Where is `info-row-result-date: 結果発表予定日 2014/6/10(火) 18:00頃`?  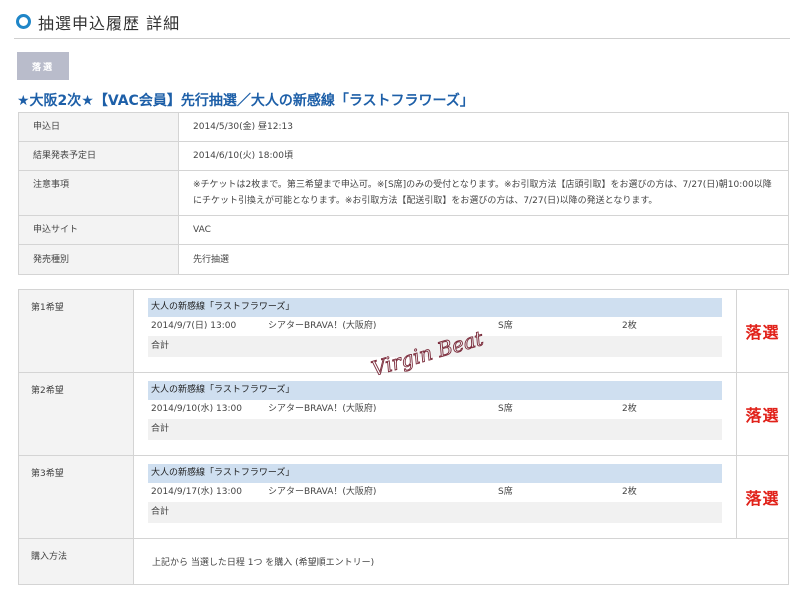 info-row-result-date: 結果発表予定日 2014/6/10(火) 18:00頃 is located at coordinates (403, 156).